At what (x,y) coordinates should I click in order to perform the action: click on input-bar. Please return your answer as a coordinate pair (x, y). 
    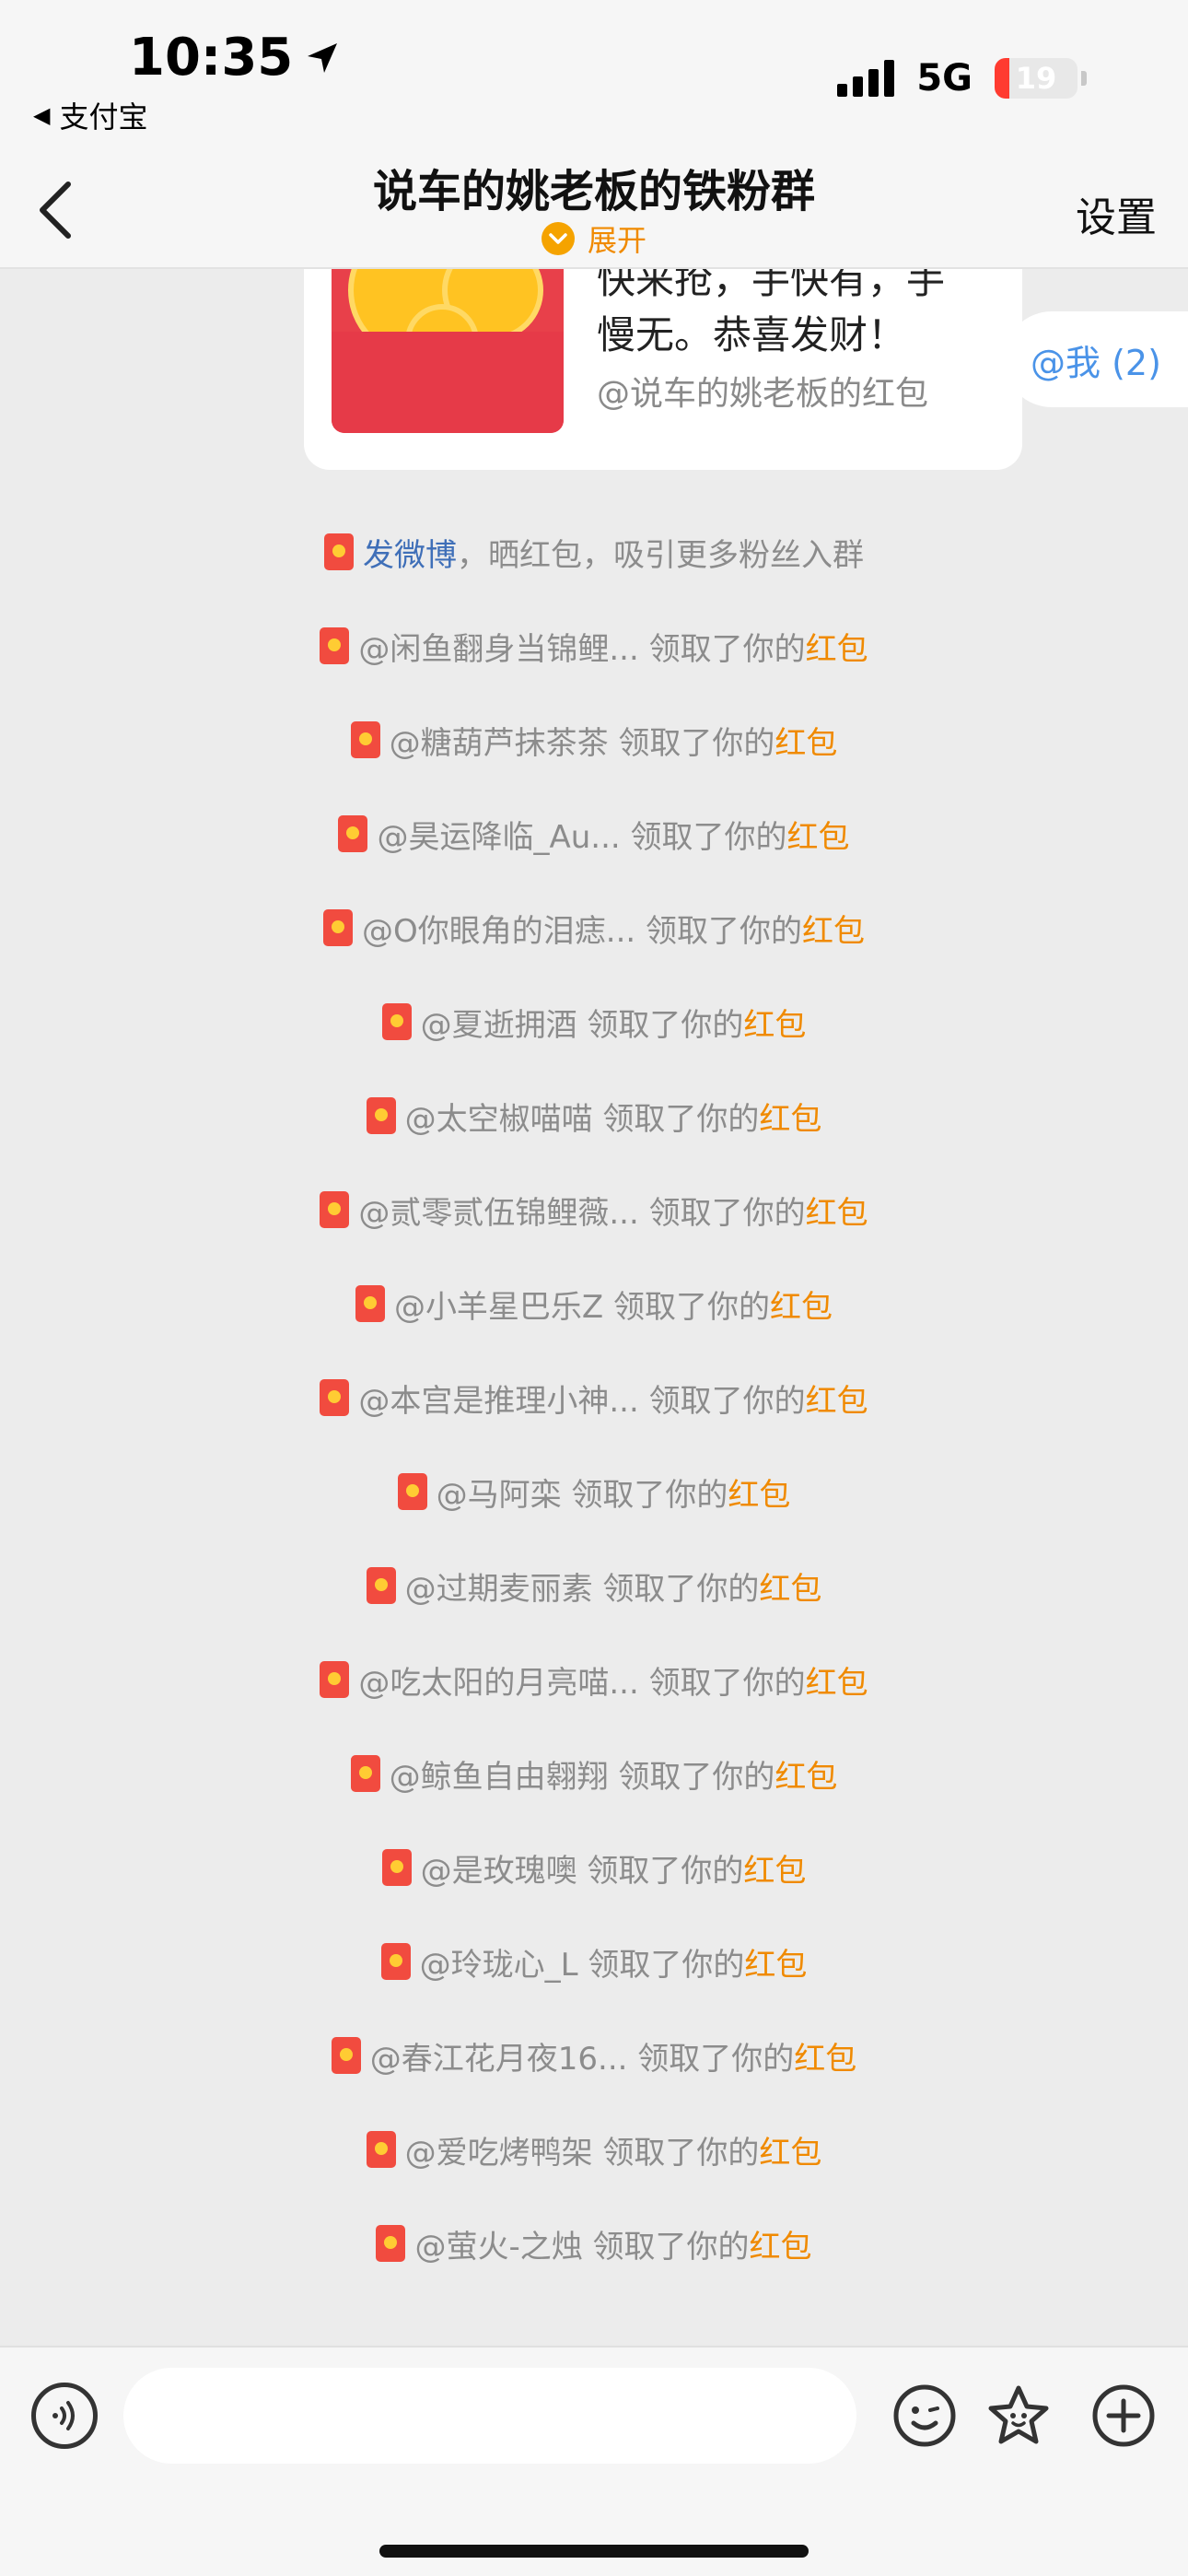
    Looking at the image, I should click on (594, 2461).